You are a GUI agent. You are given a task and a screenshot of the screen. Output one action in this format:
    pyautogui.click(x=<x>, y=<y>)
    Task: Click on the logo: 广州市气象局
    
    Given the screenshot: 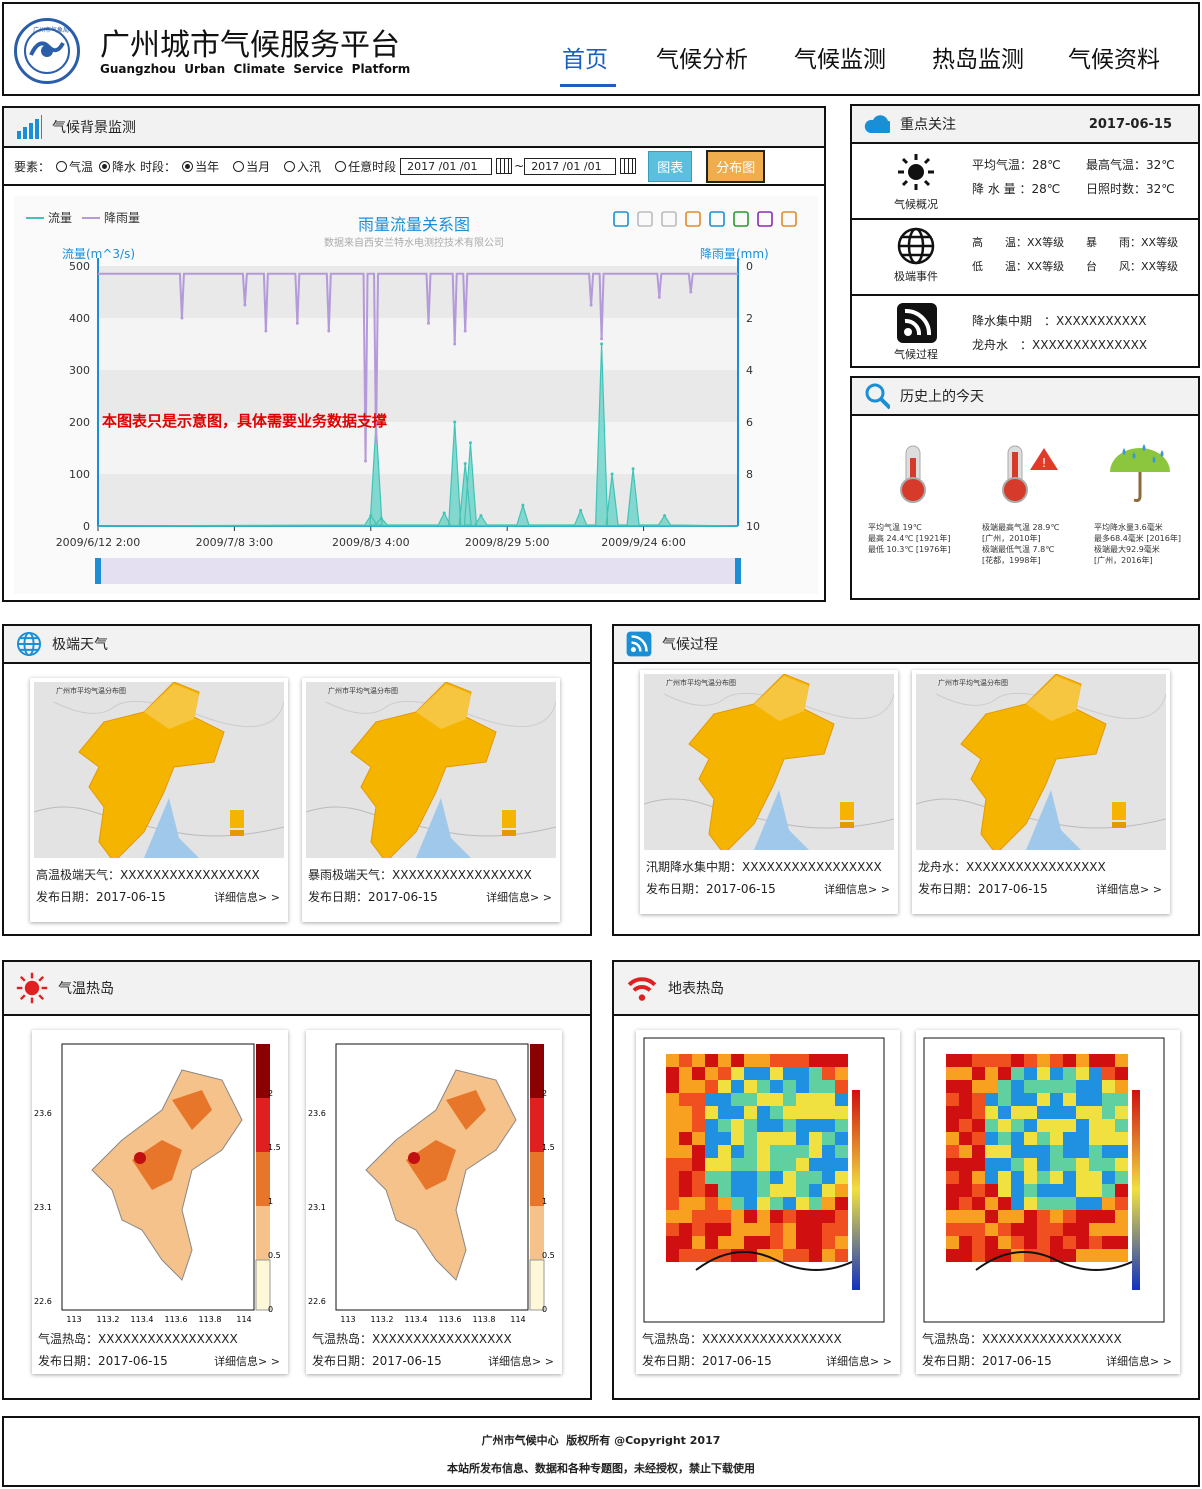 What is the action you would take?
    pyautogui.click(x=47, y=51)
    